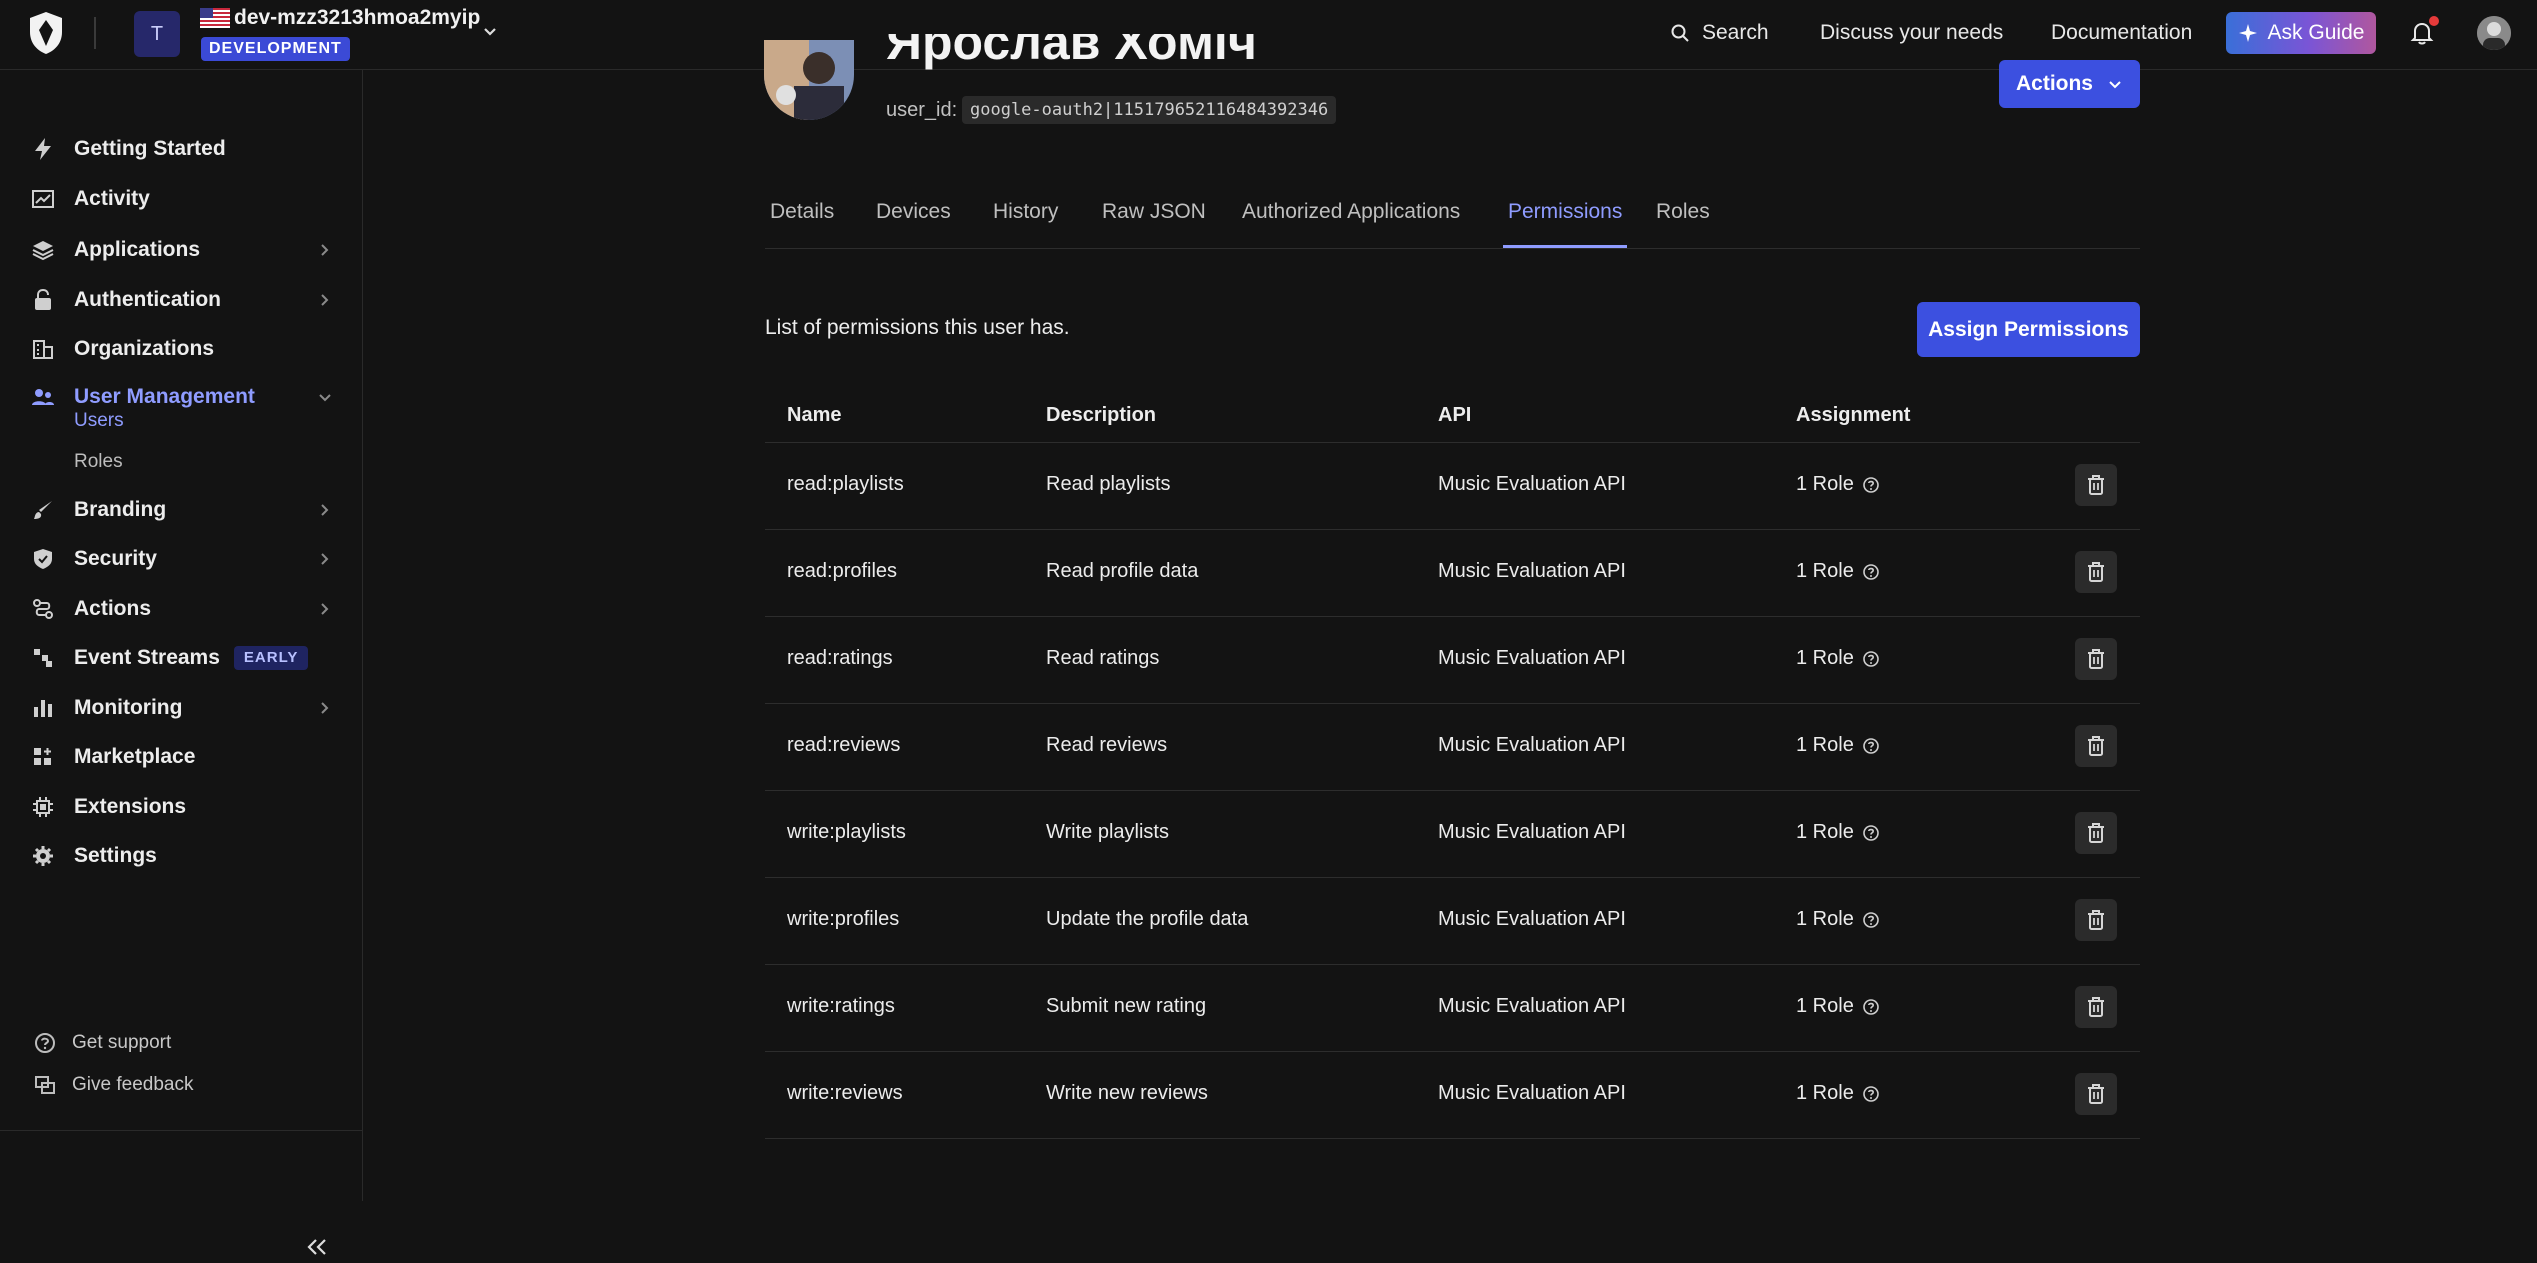 The height and width of the screenshot is (1263, 2537). What do you see at coordinates (1911, 33) in the screenshot?
I see `discuss-needs-link: Discuss your needs` at bounding box center [1911, 33].